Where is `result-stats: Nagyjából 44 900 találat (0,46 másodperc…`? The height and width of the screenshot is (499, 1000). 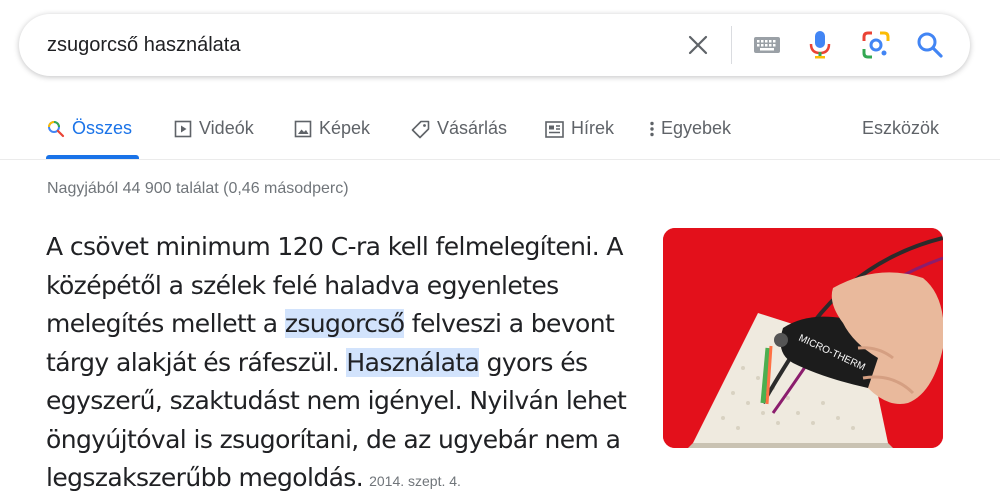
result-stats: Nagyjából 44 900 találat (0,46 másodperc… is located at coordinates (198, 188).